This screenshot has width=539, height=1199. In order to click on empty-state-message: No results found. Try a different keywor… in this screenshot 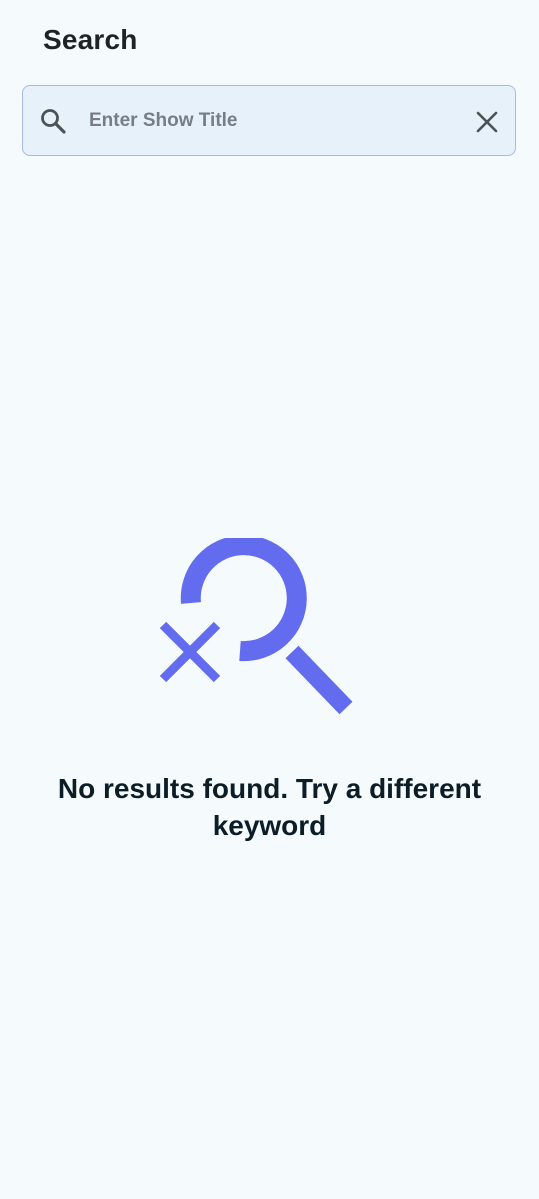, I will do `click(269, 807)`.